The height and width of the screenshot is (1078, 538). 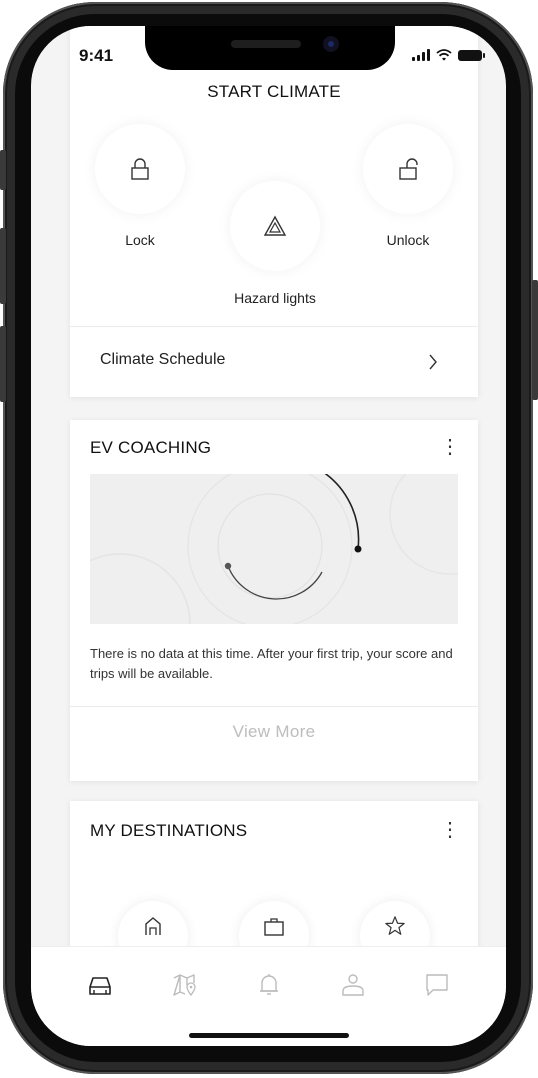 I want to click on tab-profile, so click(x=353, y=985).